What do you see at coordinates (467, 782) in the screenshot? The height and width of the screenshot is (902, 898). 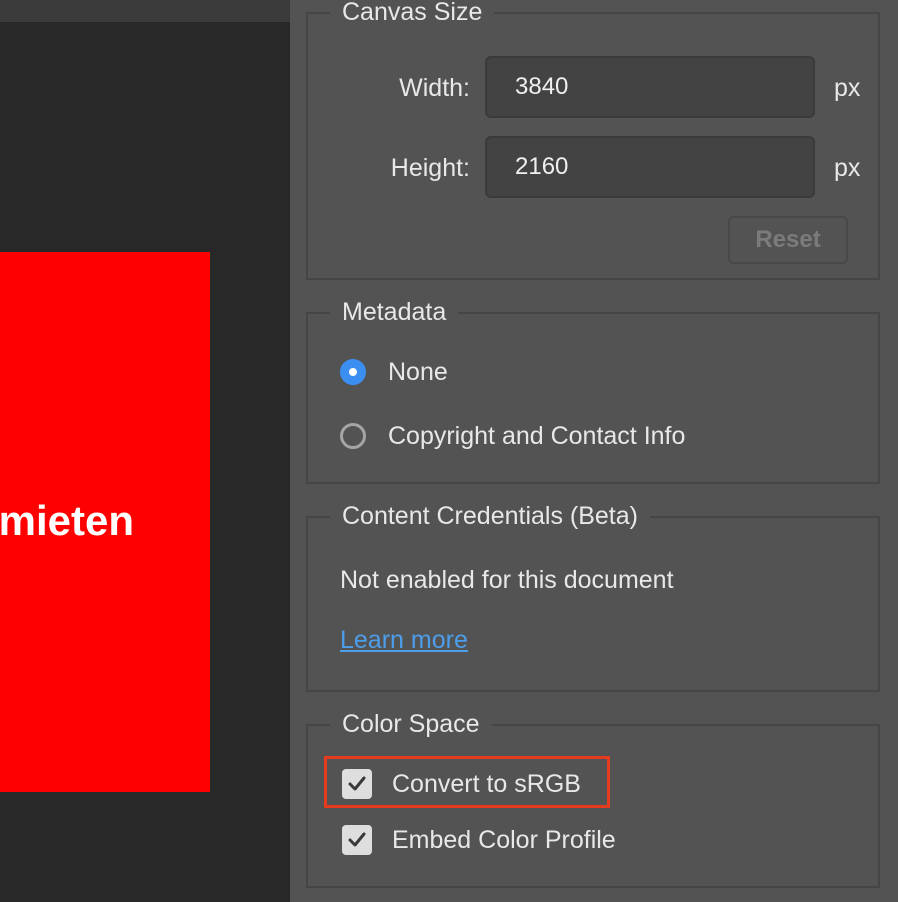 I see `annotation-highlight-box` at bounding box center [467, 782].